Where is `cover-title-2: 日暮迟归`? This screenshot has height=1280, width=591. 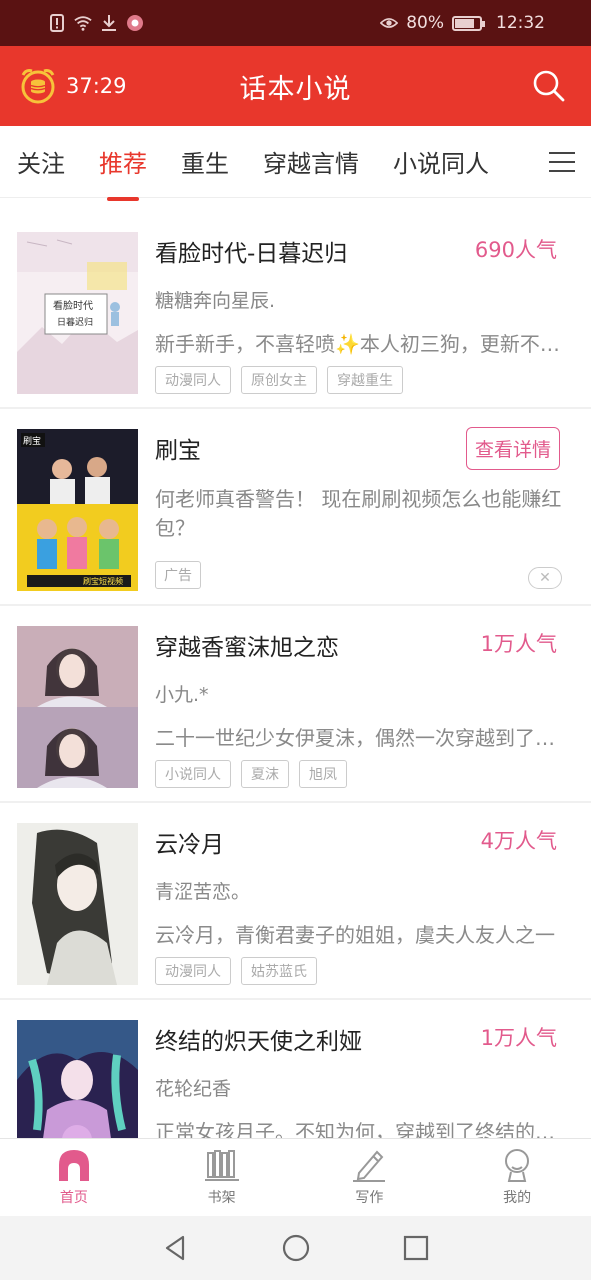
cover-title-2: 日暮迟归 is located at coordinates (75, 322).